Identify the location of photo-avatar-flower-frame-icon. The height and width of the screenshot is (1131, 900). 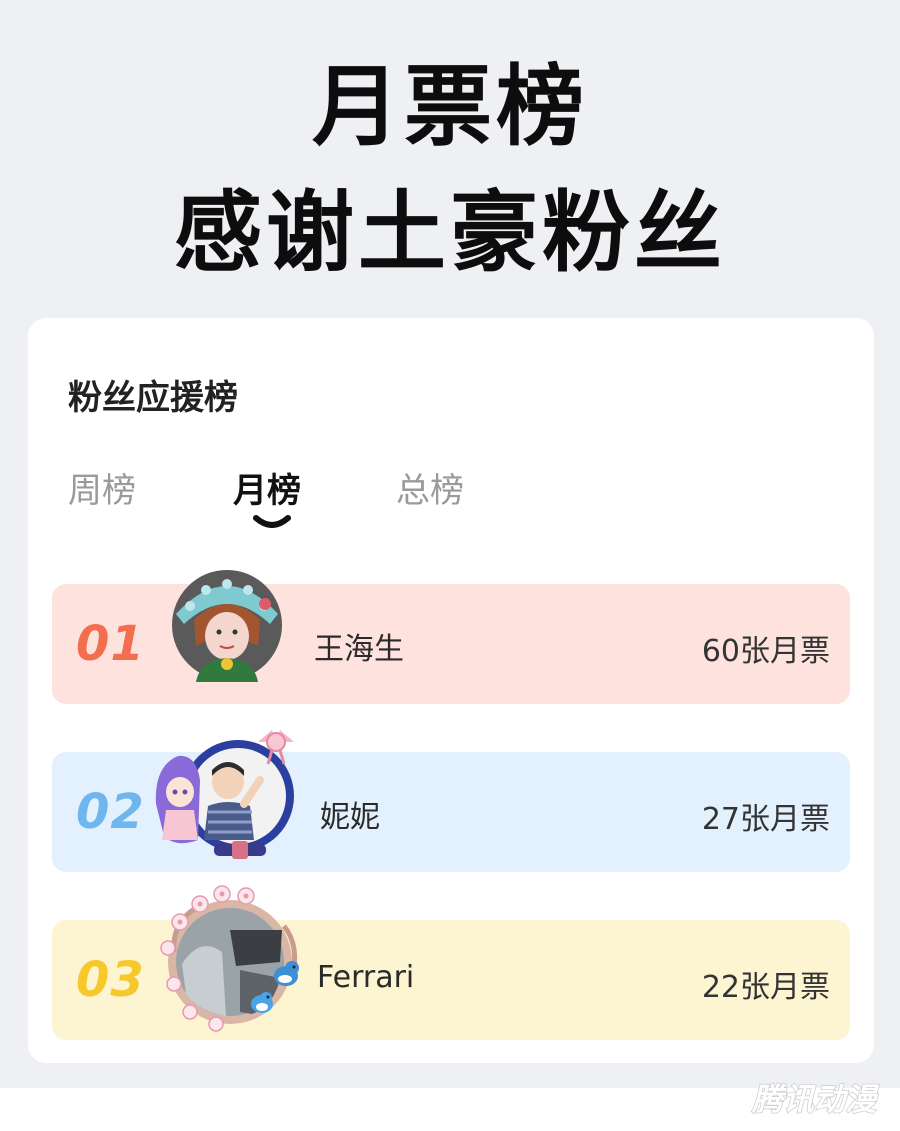
(229, 958).